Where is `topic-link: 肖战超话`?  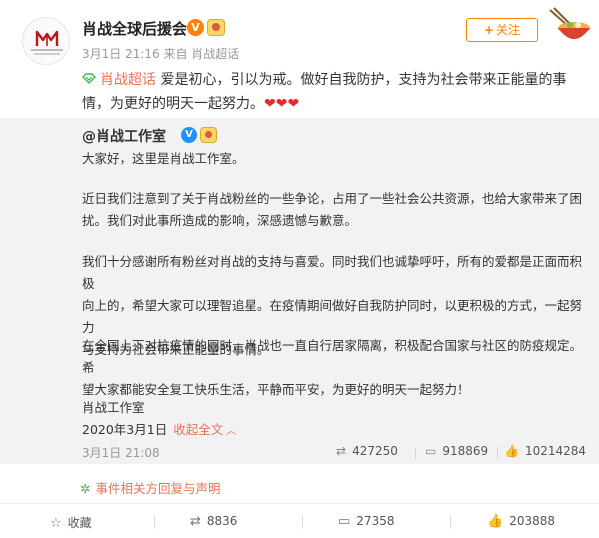 topic-link: 肖战超话 is located at coordinates (119, 80).